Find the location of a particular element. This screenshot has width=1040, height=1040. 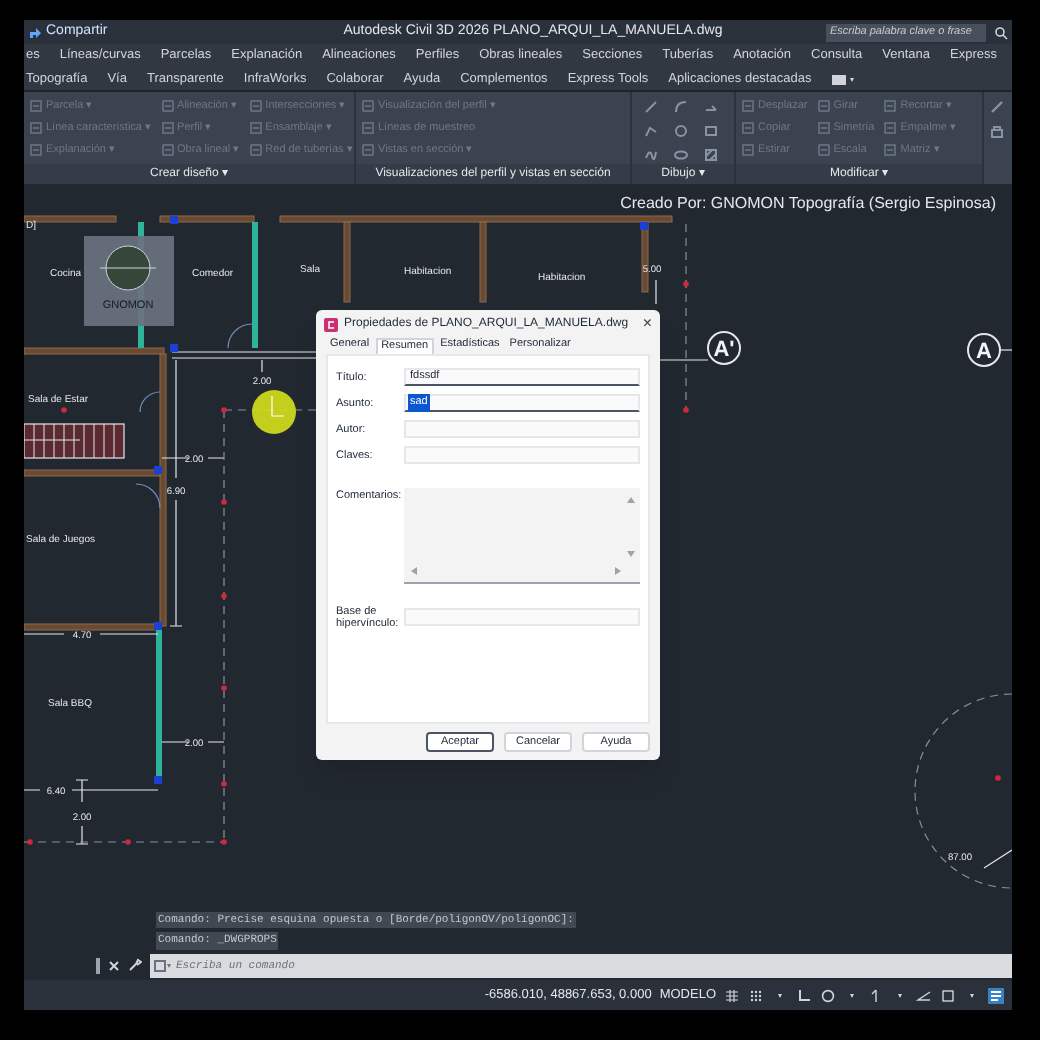

spline-icon is located at coordinates (651, 155).